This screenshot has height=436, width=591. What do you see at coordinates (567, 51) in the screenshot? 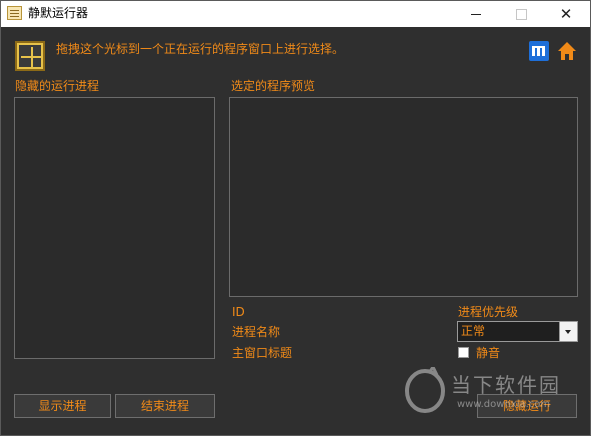
I see `home-icon` at bounding box center [567, 51].